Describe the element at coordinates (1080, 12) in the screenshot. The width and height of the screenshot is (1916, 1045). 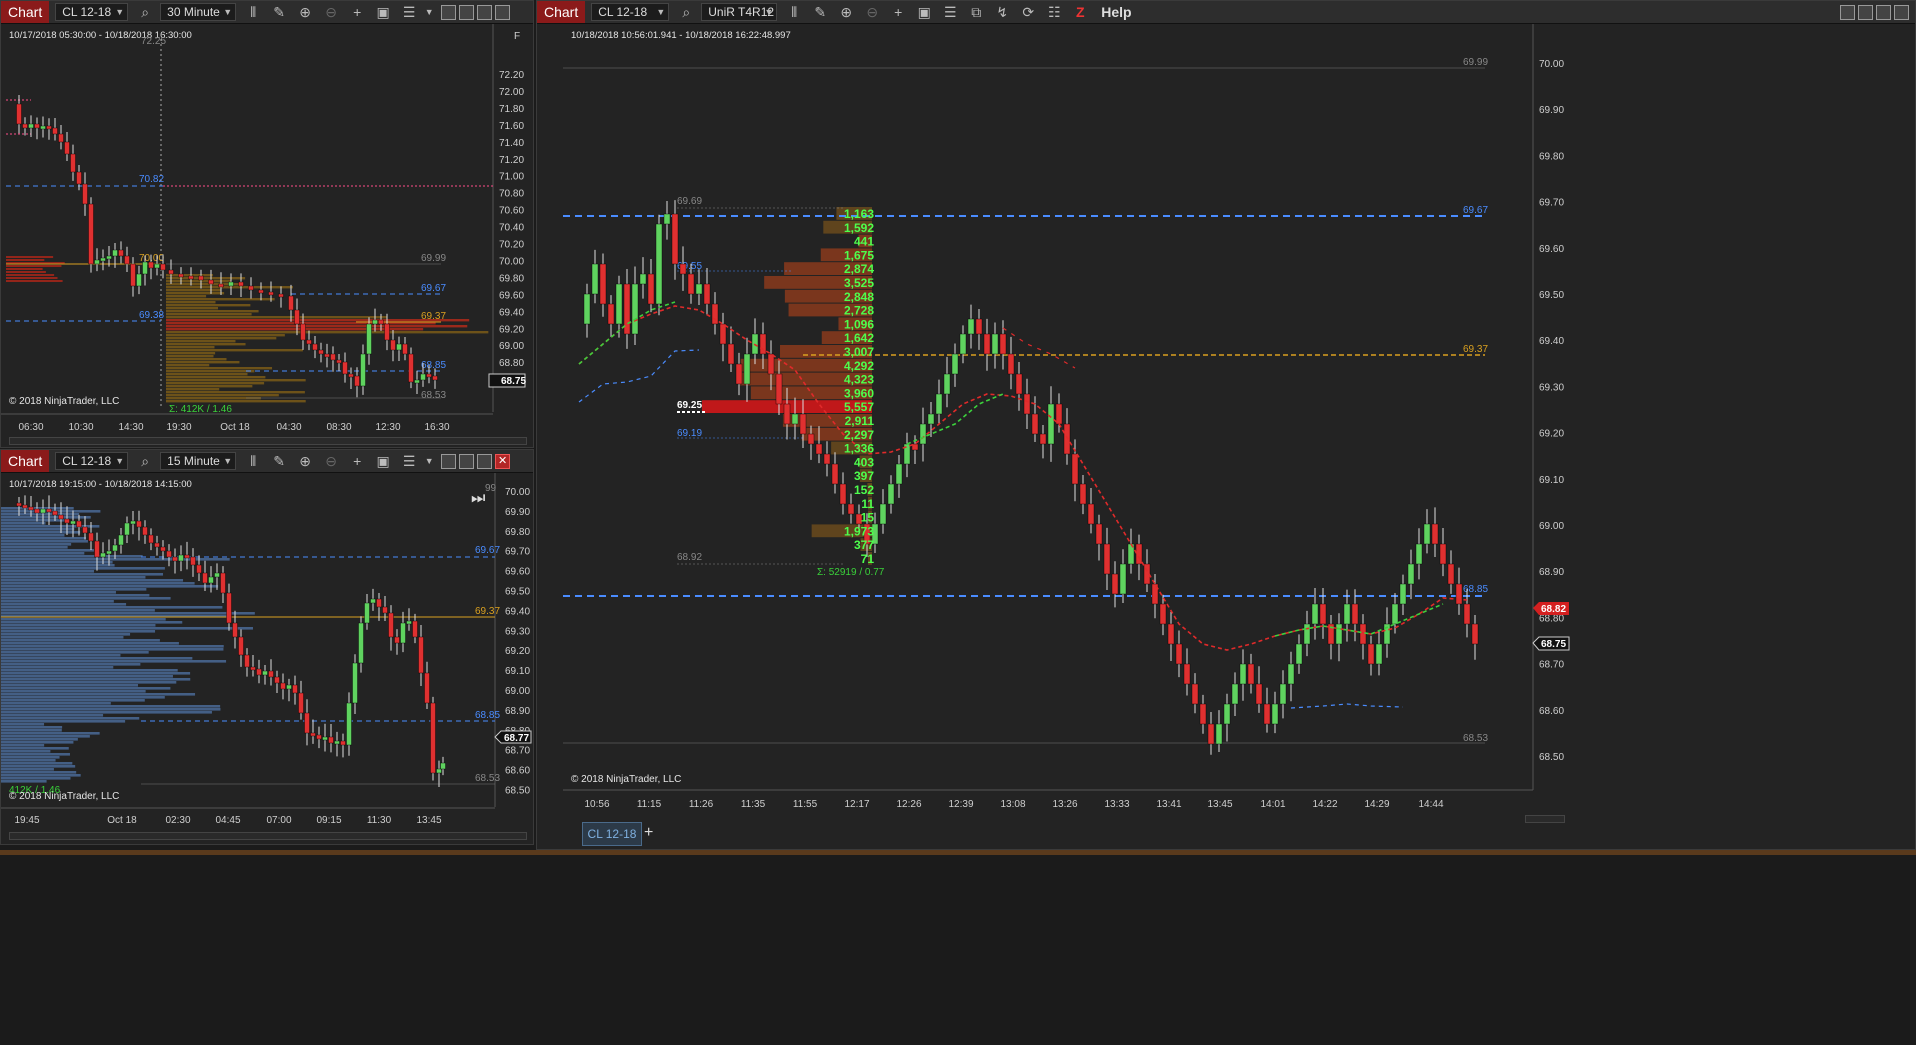
I see `z-icon: Z` at that location.